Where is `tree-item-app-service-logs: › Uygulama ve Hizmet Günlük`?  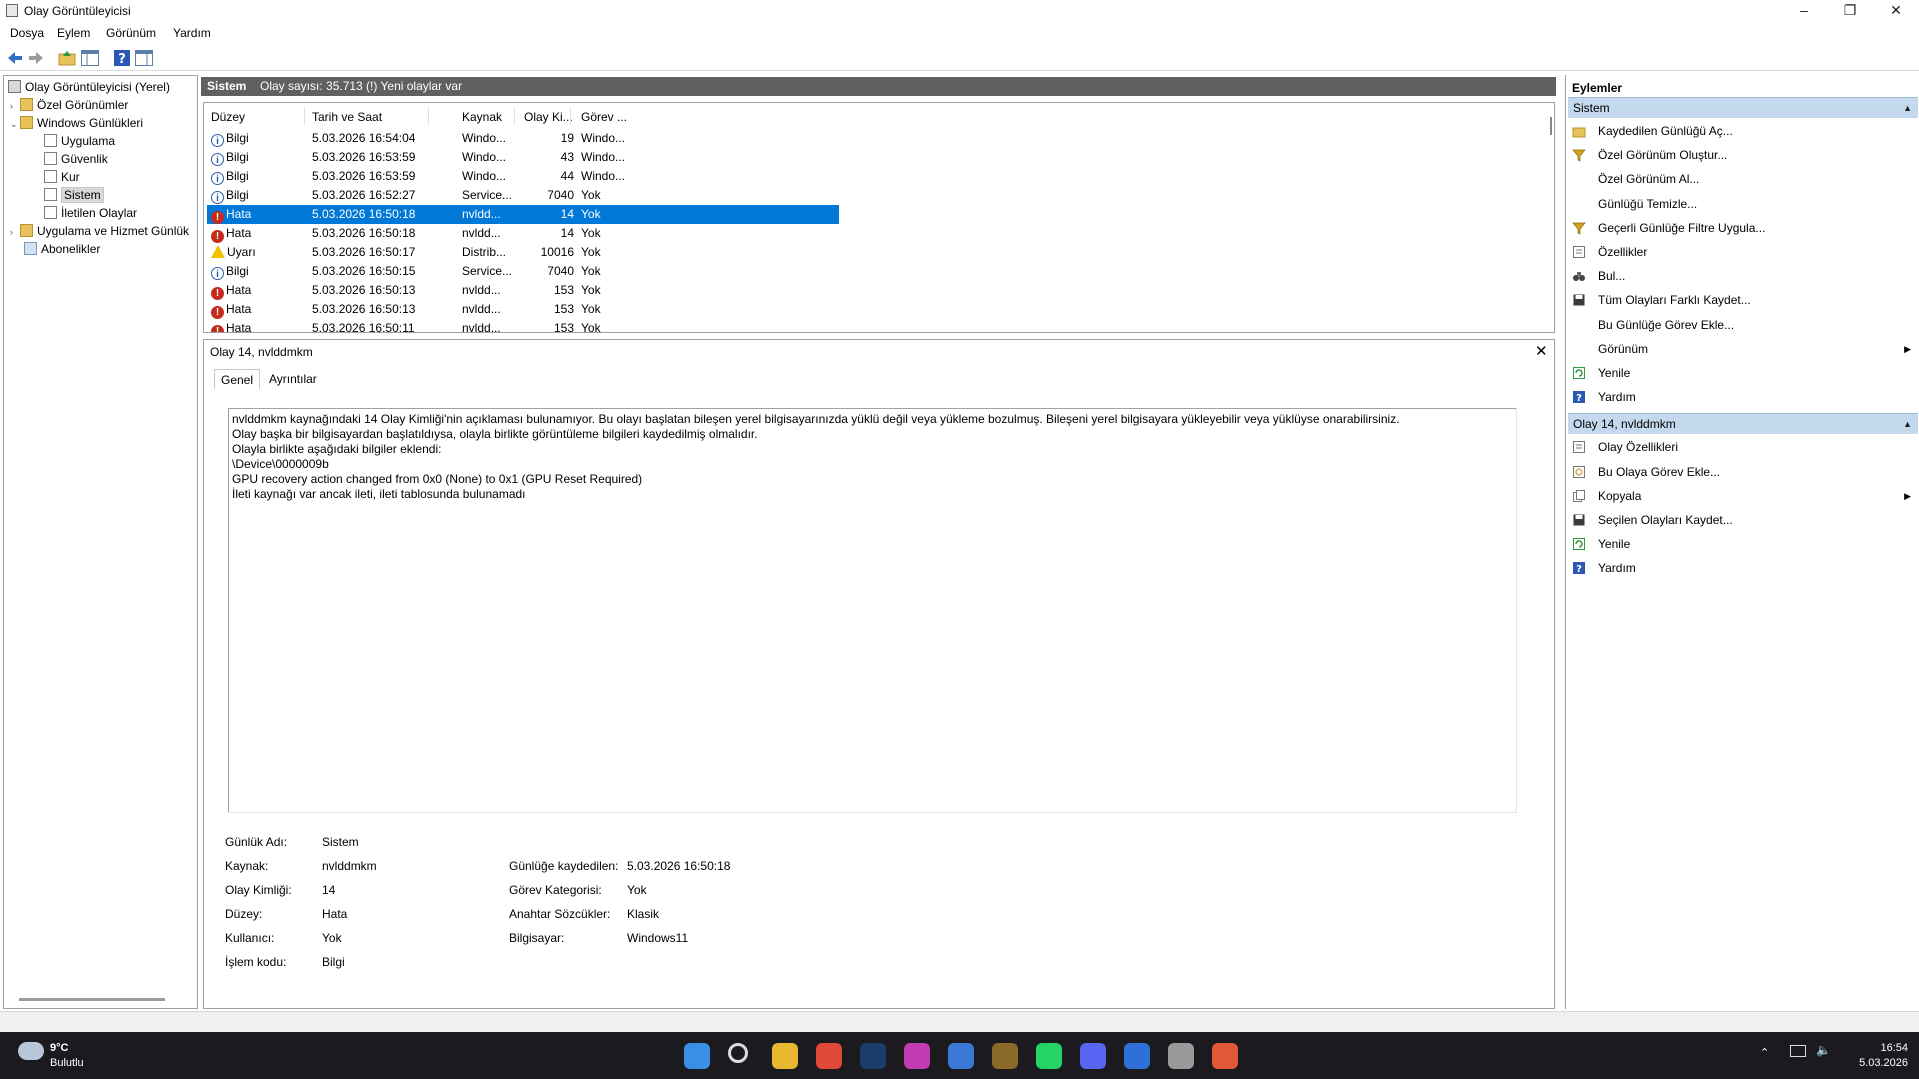 tree-item-app-service-logs: › Uygulama ve Hizmet Günlük is located at coordinates (99, 231).